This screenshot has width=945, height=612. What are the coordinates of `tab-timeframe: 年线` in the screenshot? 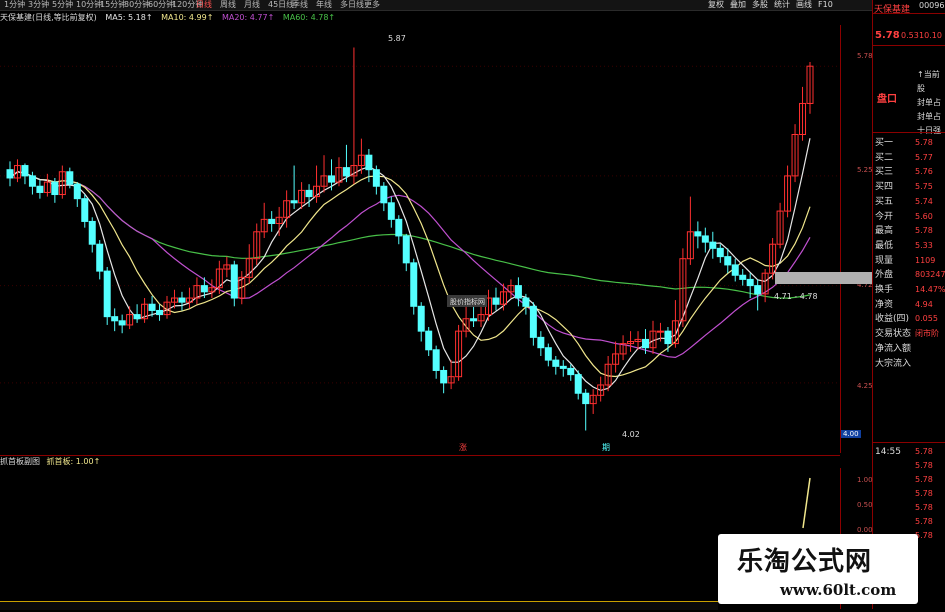 It's located at (324, 5).